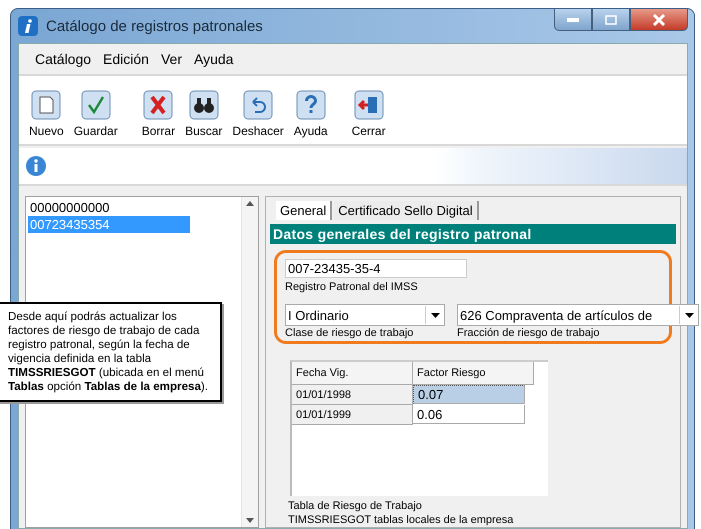  What do you see at coordinates (171, 59) in the screenshot?
I see `menu-item: Ver` at bounding box center [171, 59].